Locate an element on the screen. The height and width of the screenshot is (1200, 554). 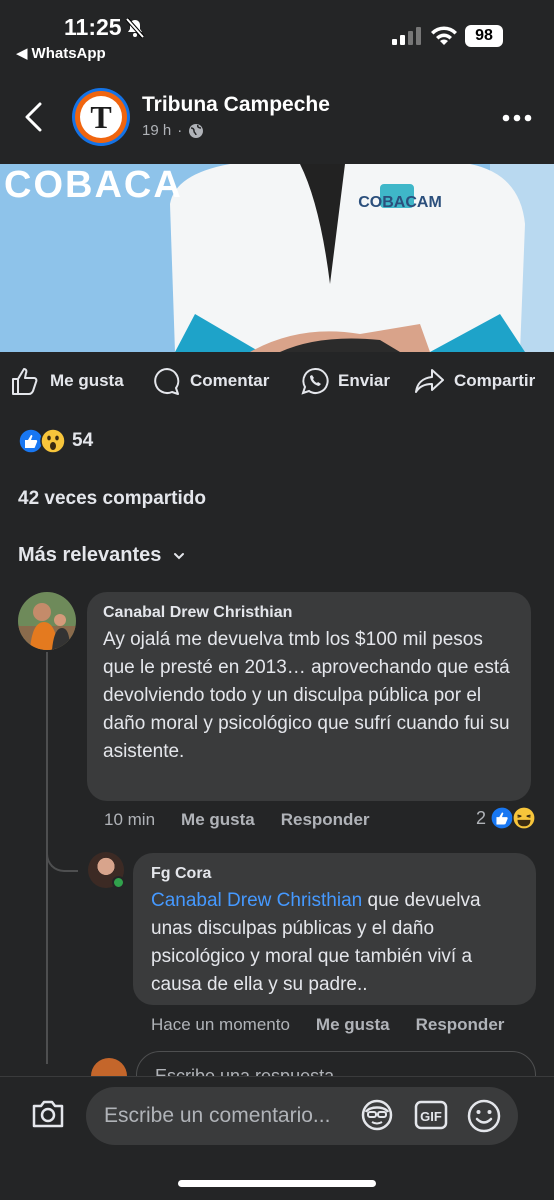
photo-overlay-text: COBACA is located at coordinates (93, 185).